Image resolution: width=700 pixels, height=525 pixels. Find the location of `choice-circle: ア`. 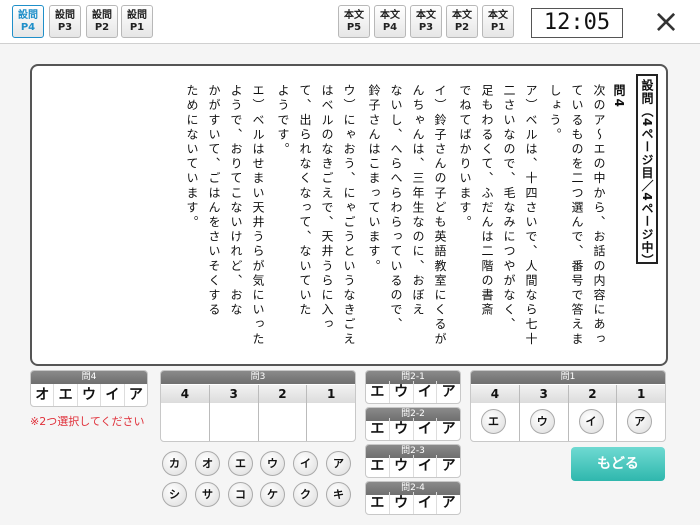

choice-circle: ア is located at coordinates (338, 463).